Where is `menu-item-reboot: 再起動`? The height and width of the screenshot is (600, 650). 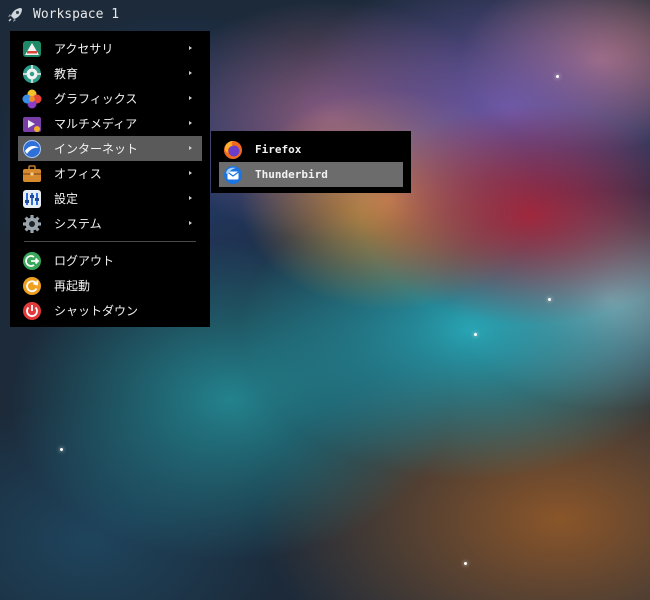
menu-item-reboot: 再起動 is located at coordinates (110, 285).